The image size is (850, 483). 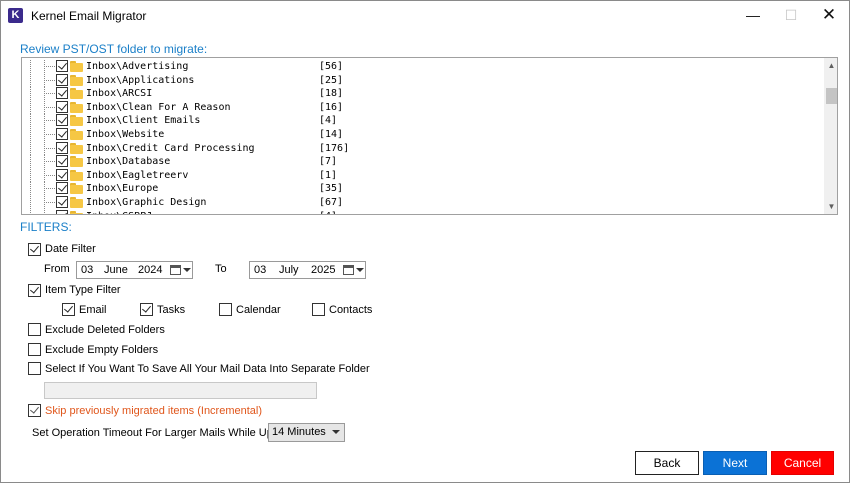 What do you see at coordinates (422, 94) in the screenshot?
I see `folder-tree-row: Inbox\ARCSI [18]` at bounding box center [422, 94].